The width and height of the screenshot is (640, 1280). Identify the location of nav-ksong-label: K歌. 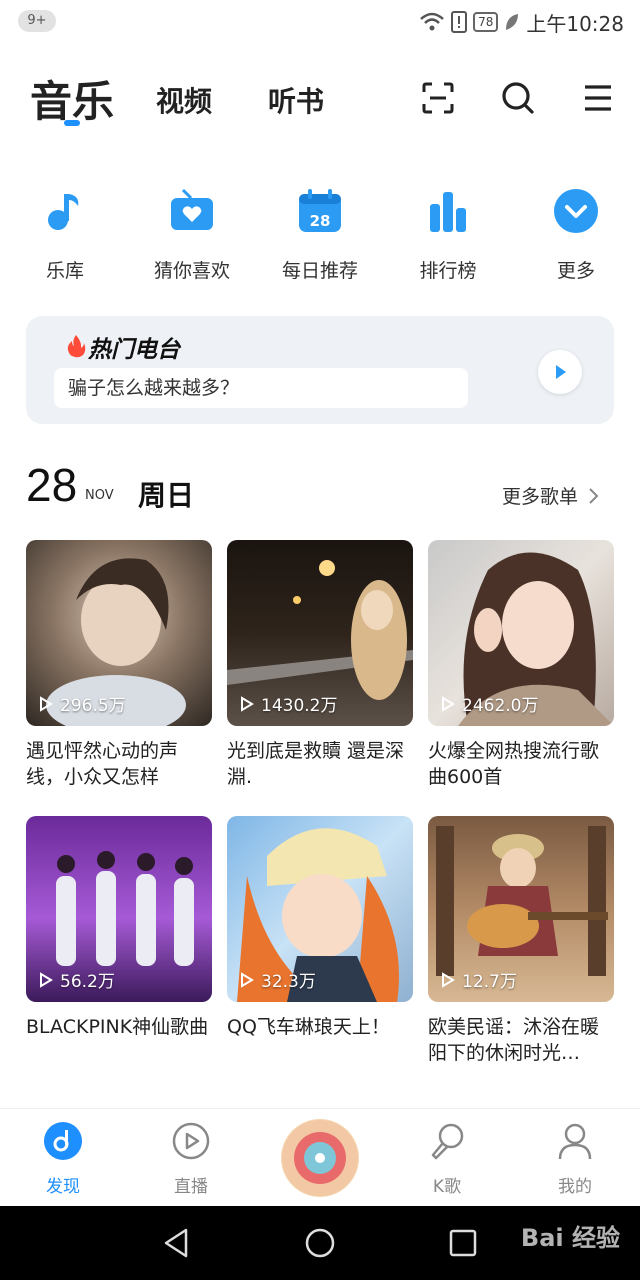
(447, 1187).